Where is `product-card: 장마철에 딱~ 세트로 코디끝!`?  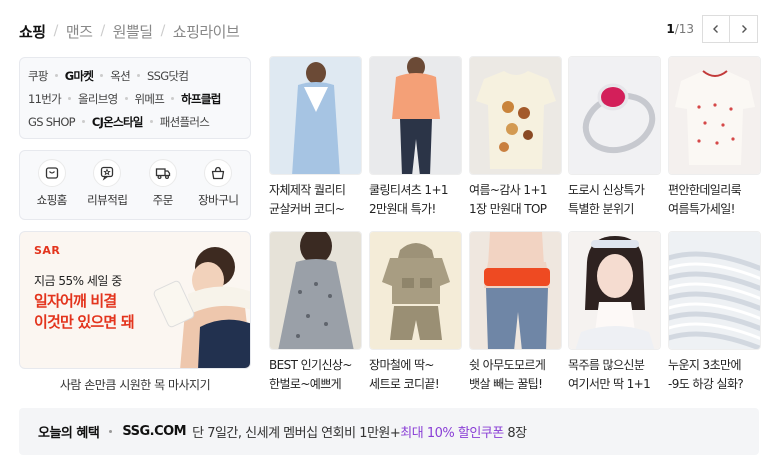
product-card: 장마철에 딱~ 세트로 코디끝! is located at coordinates (415, 312).